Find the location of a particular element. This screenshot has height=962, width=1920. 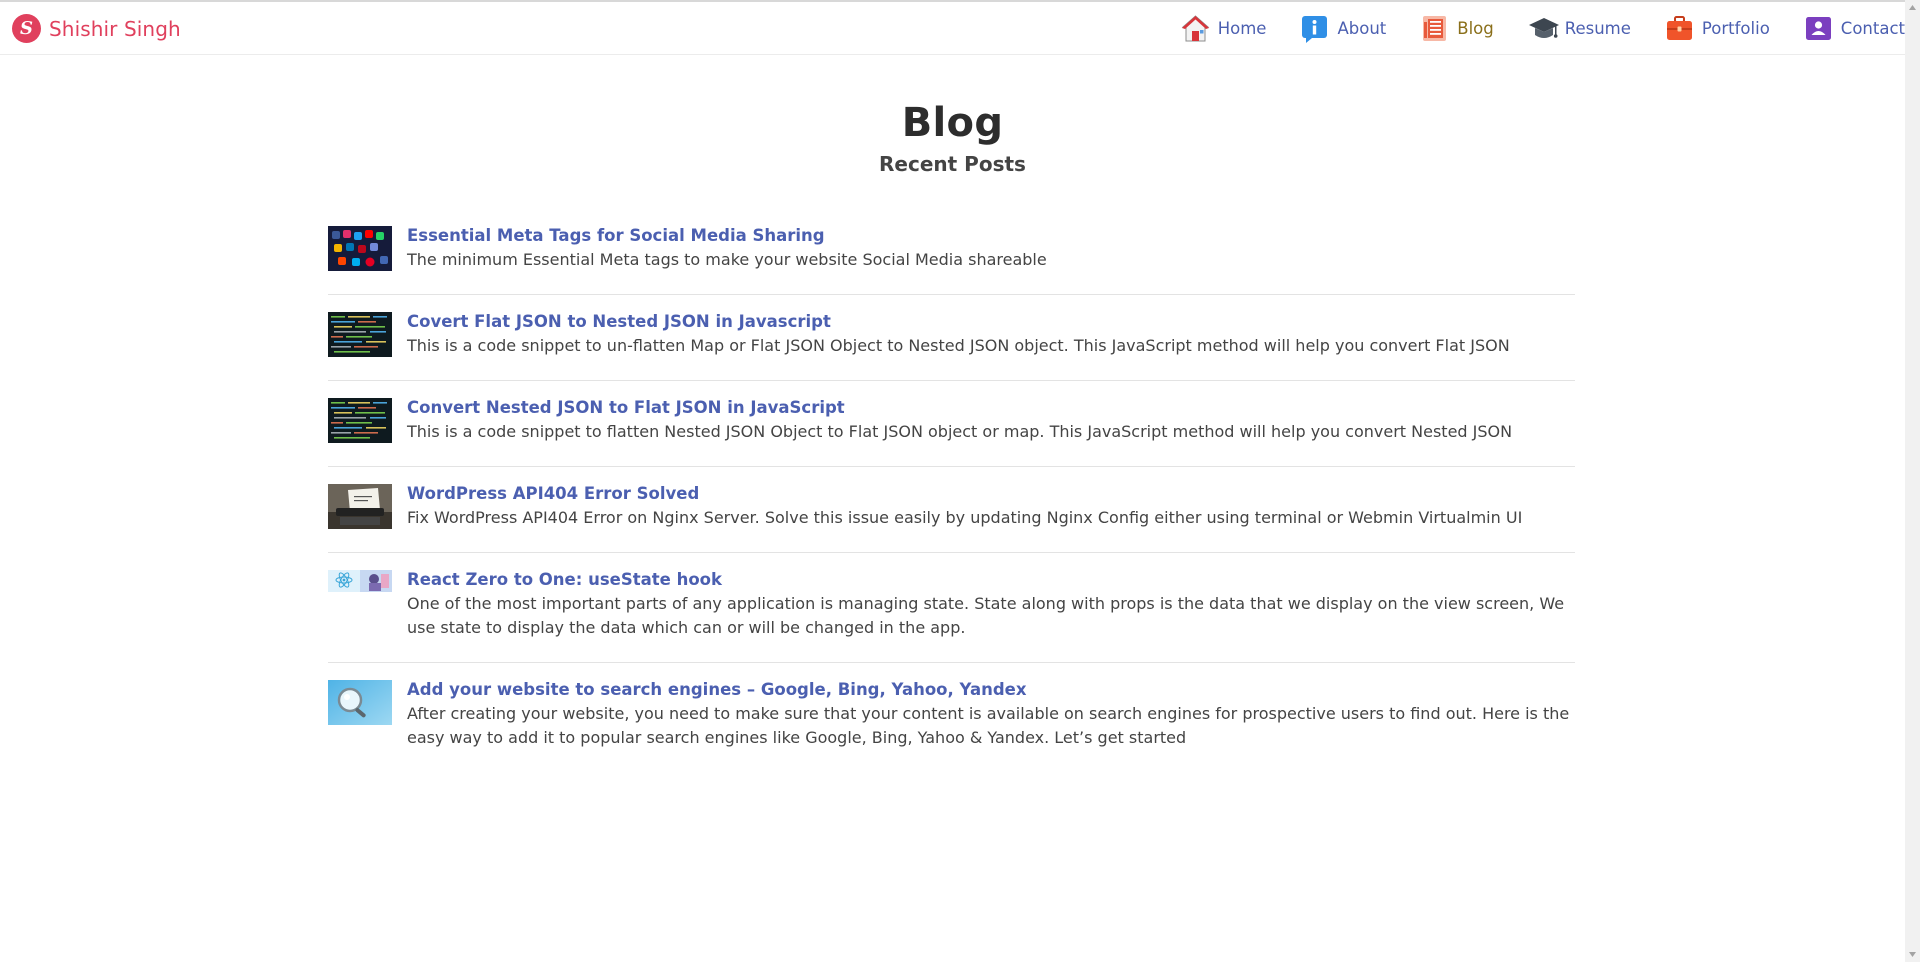

newspaper-icon is located at coordinates (1434, 28).